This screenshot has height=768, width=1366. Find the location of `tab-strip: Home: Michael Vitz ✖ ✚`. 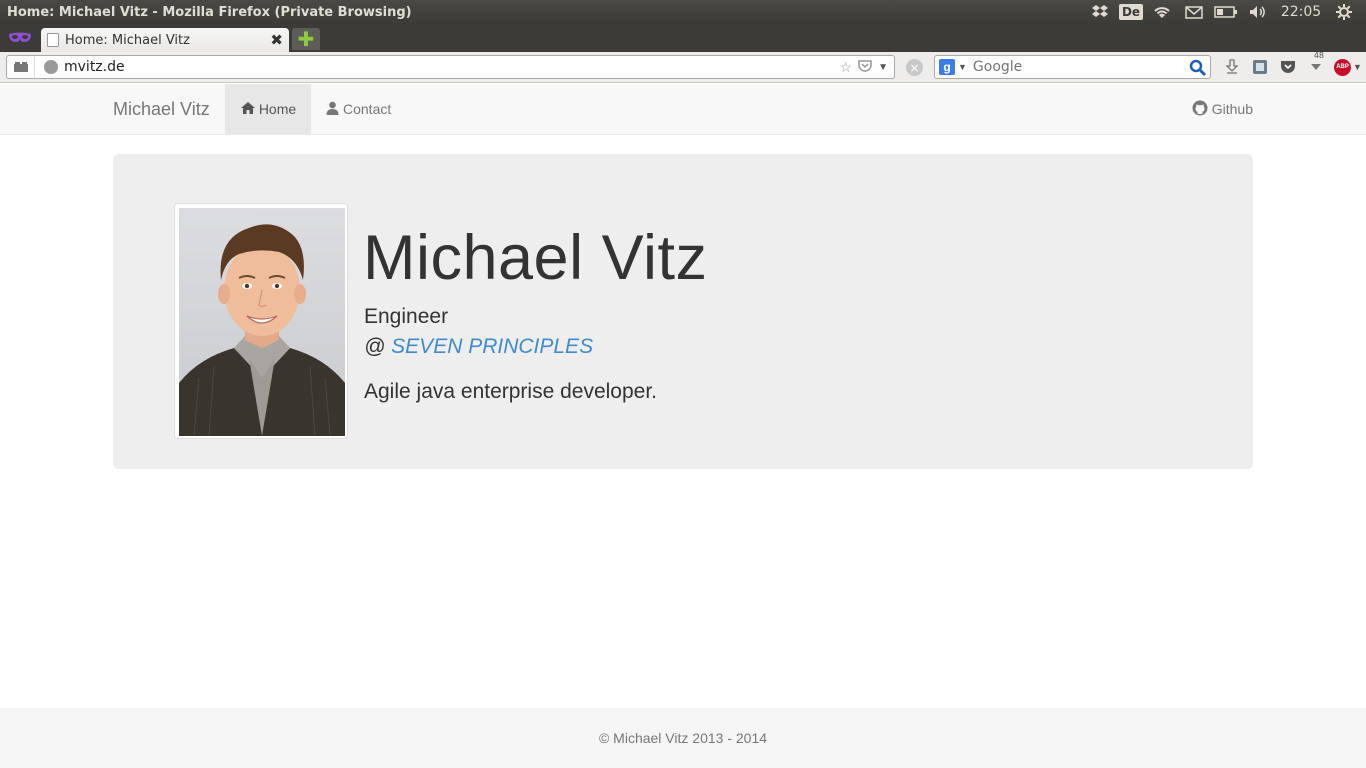

tab-strip: Home: Michael Vitz ✖ ✚ is located at coordinates (683, 38).